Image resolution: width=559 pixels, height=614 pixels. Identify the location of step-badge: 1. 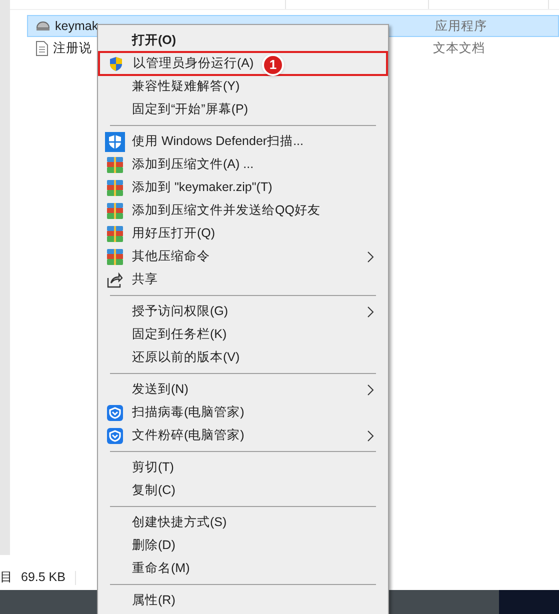
(273, 65).